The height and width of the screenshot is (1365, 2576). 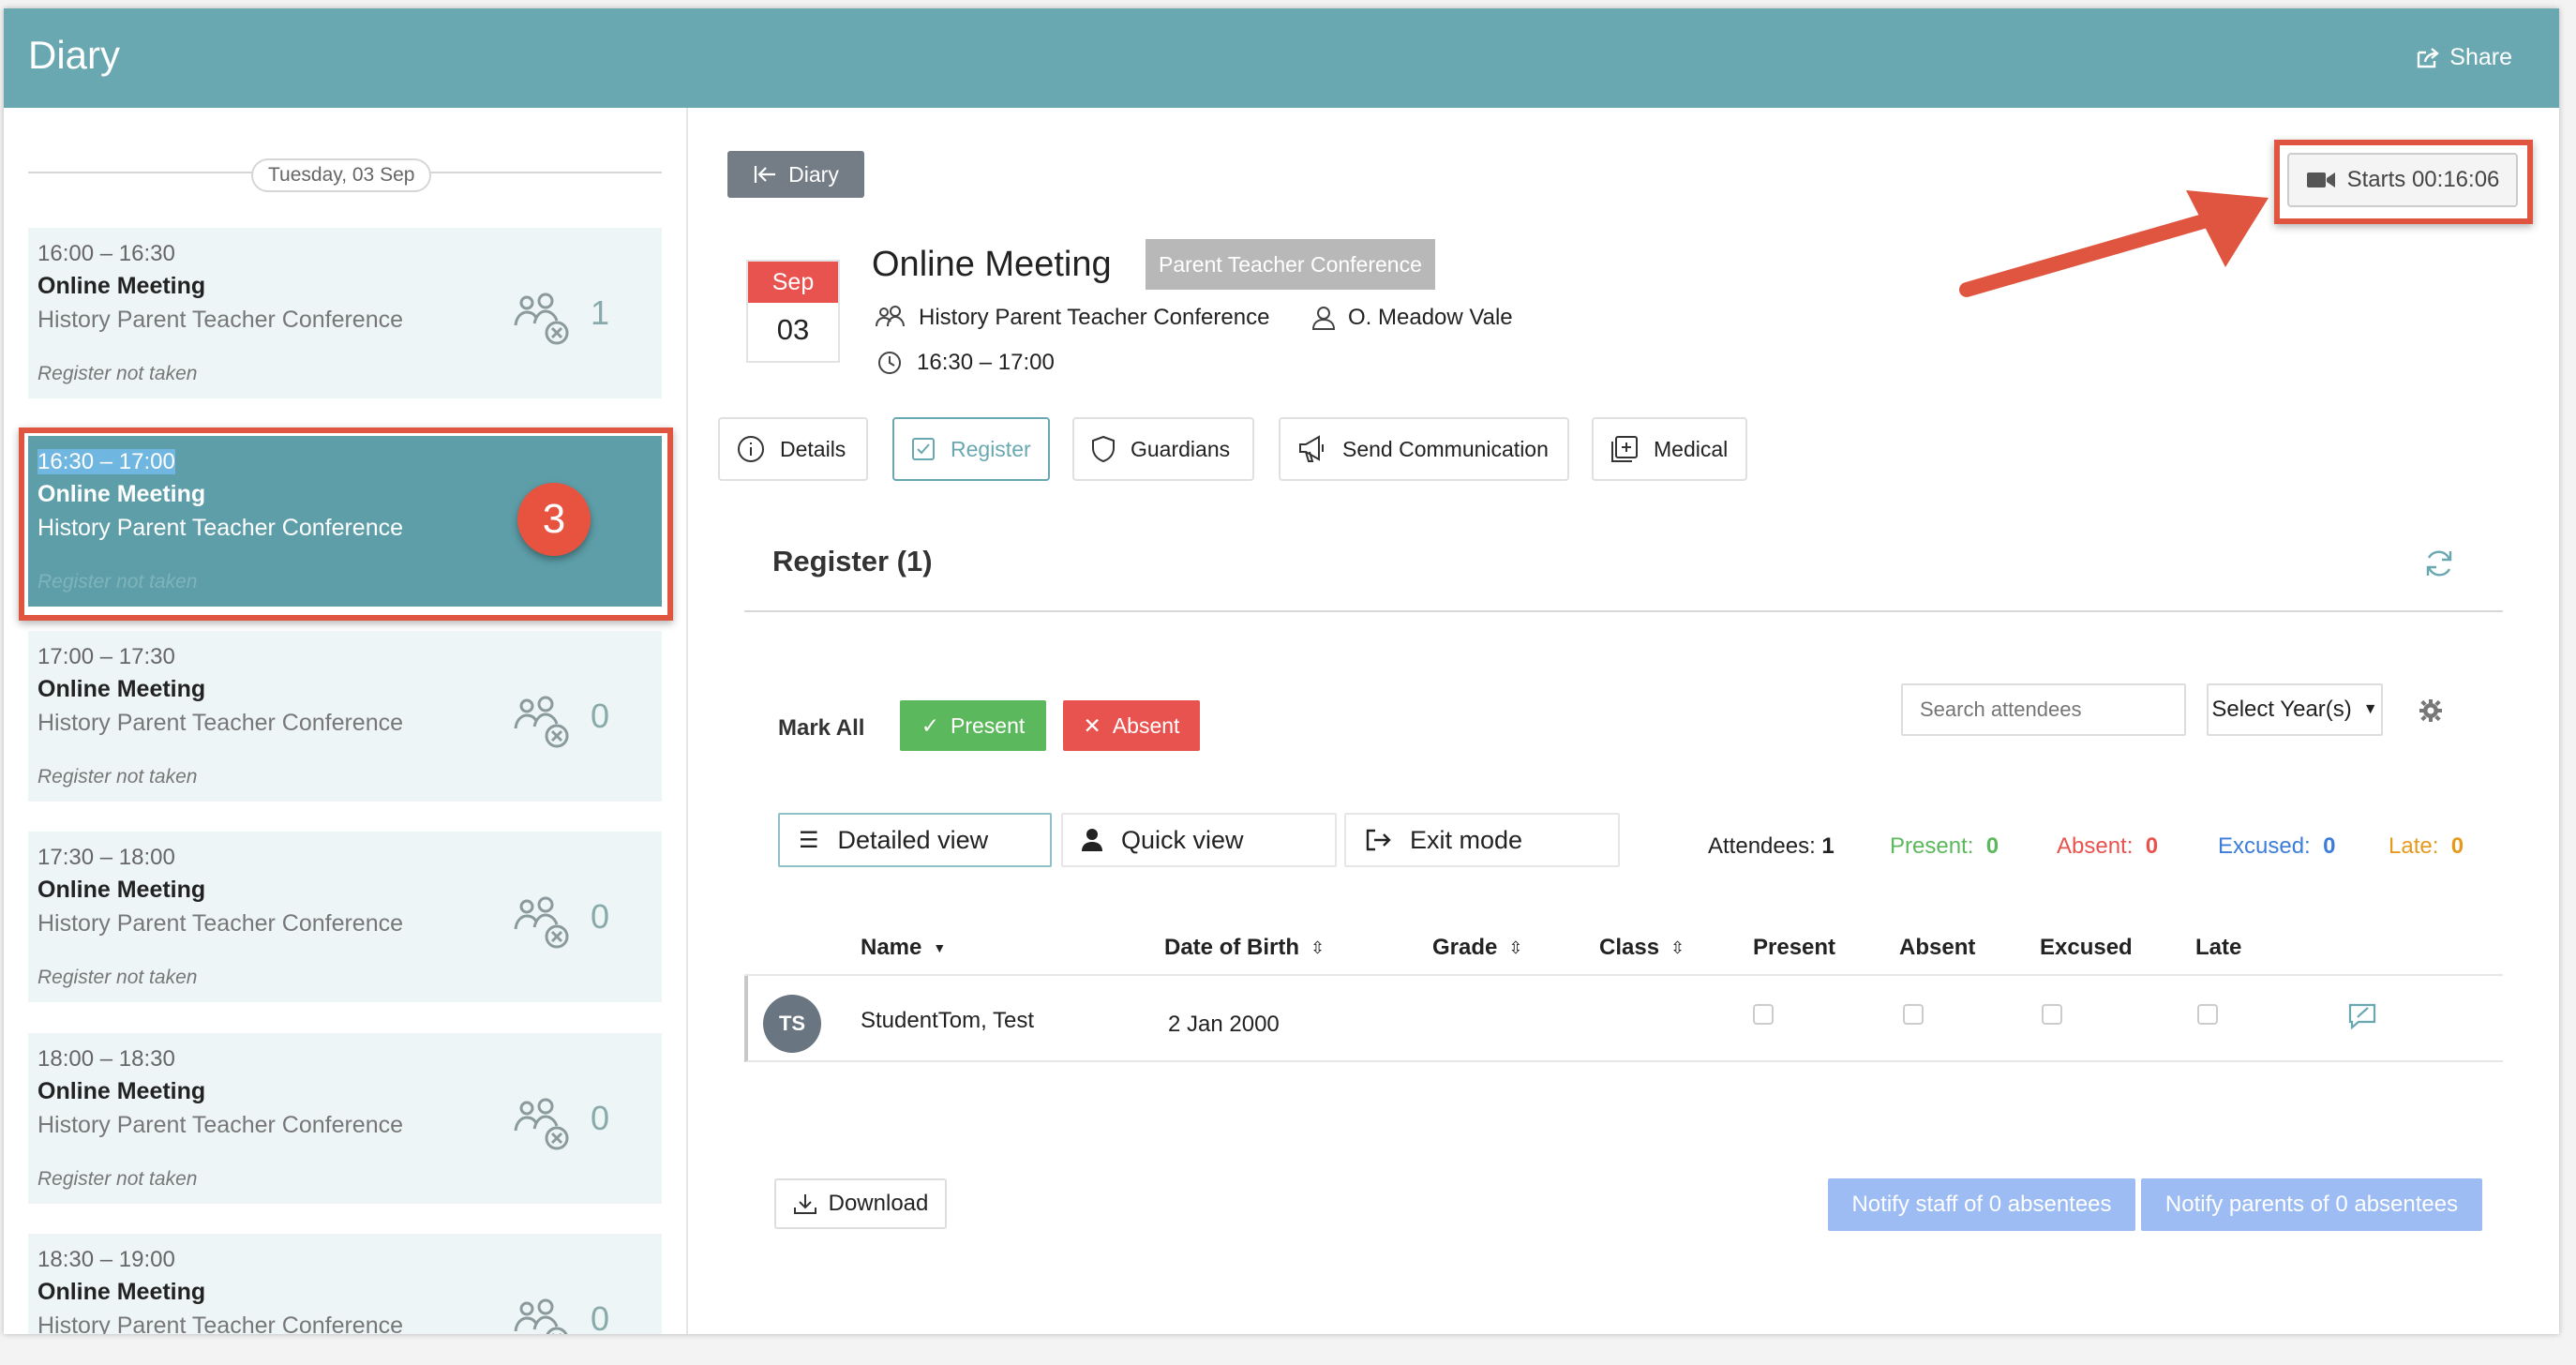 What do you see at coordinates (796, 174) in the screenshot?
I see `back-to-diary-button: Diary` at bounding box center [796, 174].